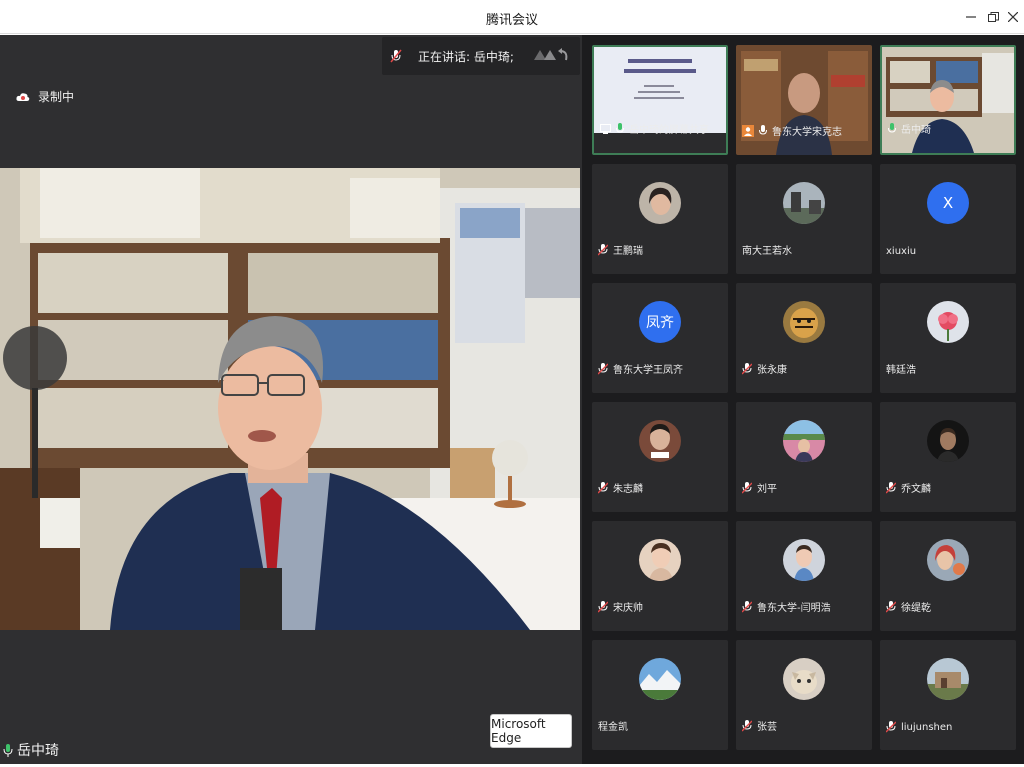 This screenshot has height=767, width=1024. Describe the element at coordinates (764, 368) in the screenshot. I see `tile-name: 张永康` at that location.